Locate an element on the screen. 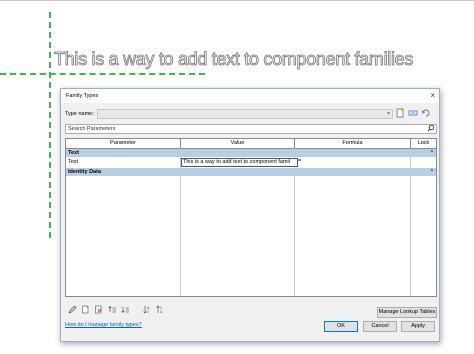 The height and width of the screenshot is (354, 474). vertical-reference-plane is located at coordinates (50, 125).